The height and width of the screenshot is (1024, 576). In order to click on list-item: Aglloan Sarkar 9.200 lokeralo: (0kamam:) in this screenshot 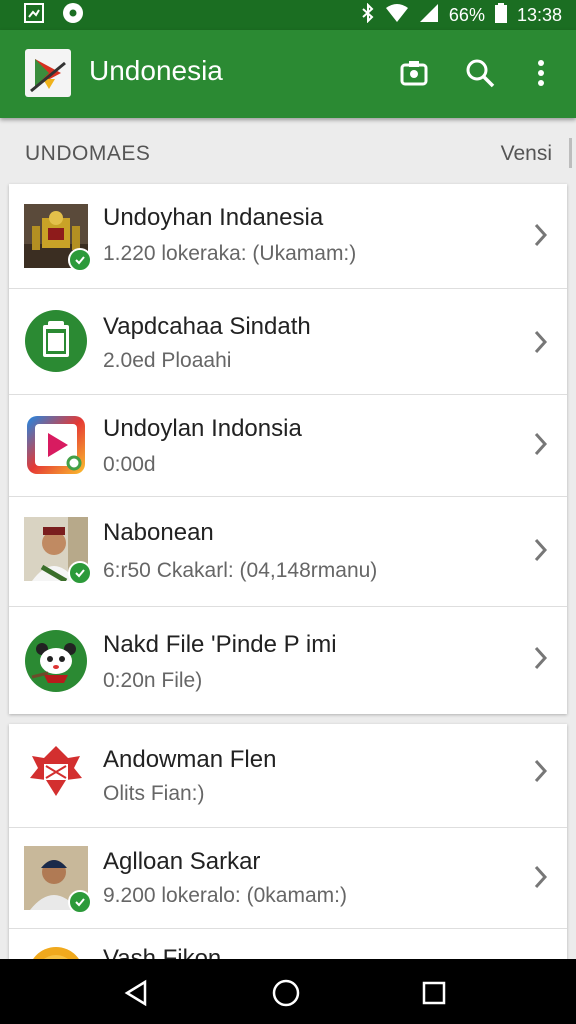, I will do `click(288, 878)`.